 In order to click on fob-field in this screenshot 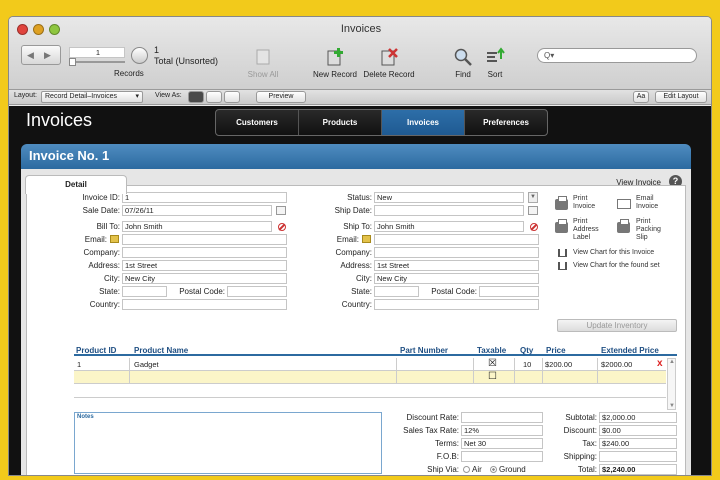, I will do `click(502, 456)`.